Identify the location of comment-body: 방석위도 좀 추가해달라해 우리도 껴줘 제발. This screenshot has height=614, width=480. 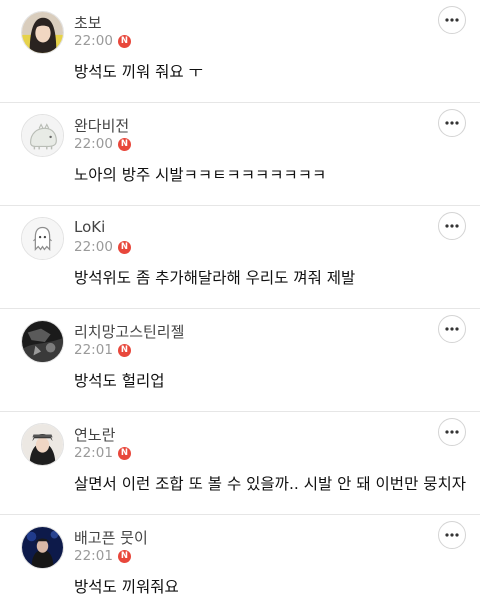
(215, 278).